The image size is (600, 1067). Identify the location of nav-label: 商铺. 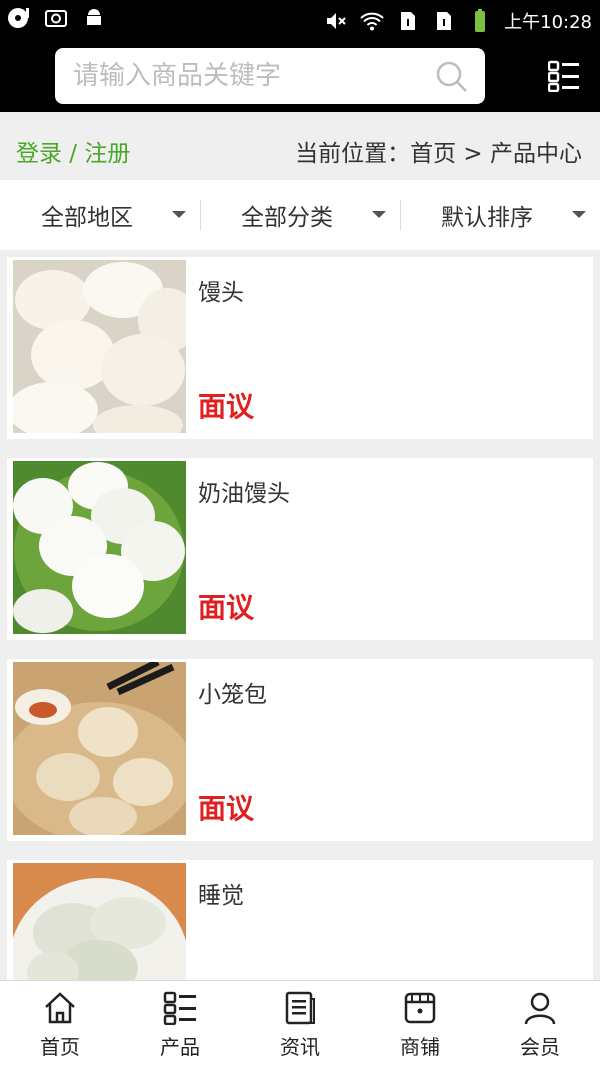
(420, 1047).